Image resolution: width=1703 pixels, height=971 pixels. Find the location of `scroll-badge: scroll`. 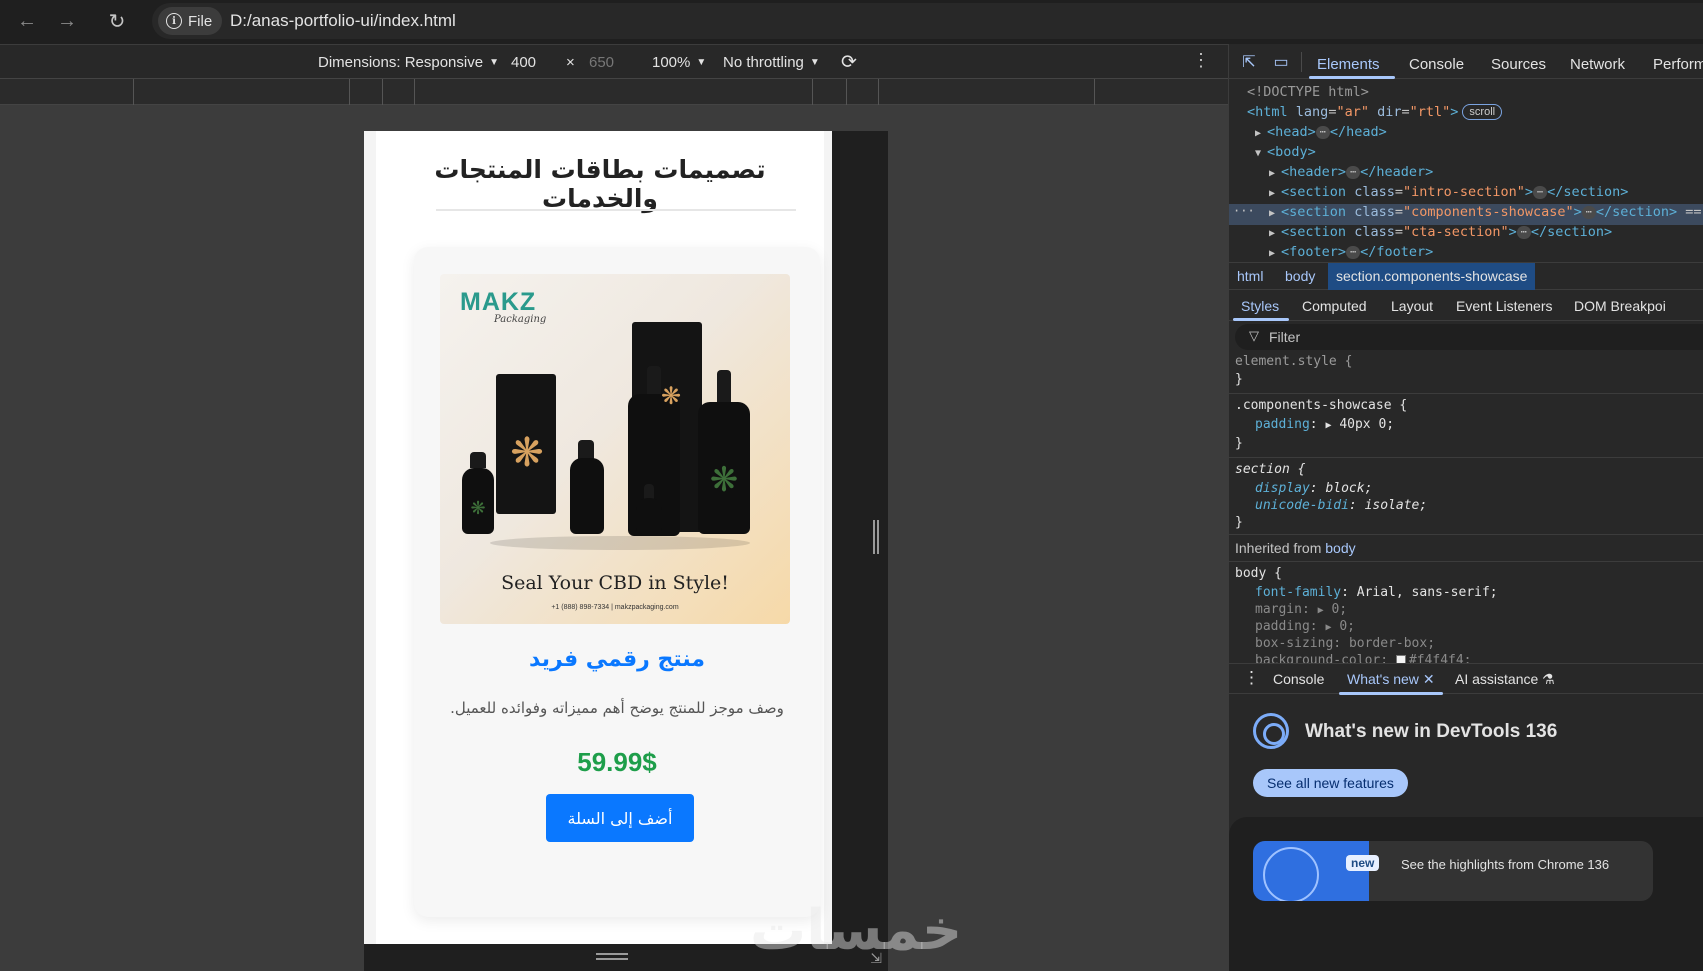

scroll-badge: scroll is located at coordinates (1482, 112).